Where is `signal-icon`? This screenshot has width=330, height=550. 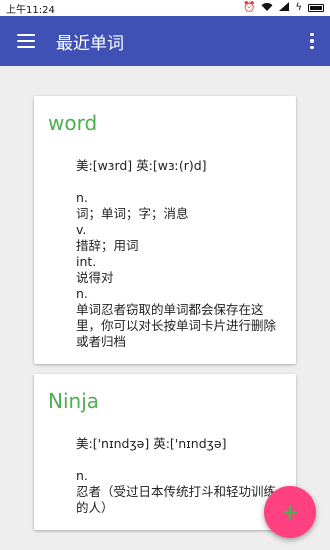 signal-icon is located at coordinates (284, 8).